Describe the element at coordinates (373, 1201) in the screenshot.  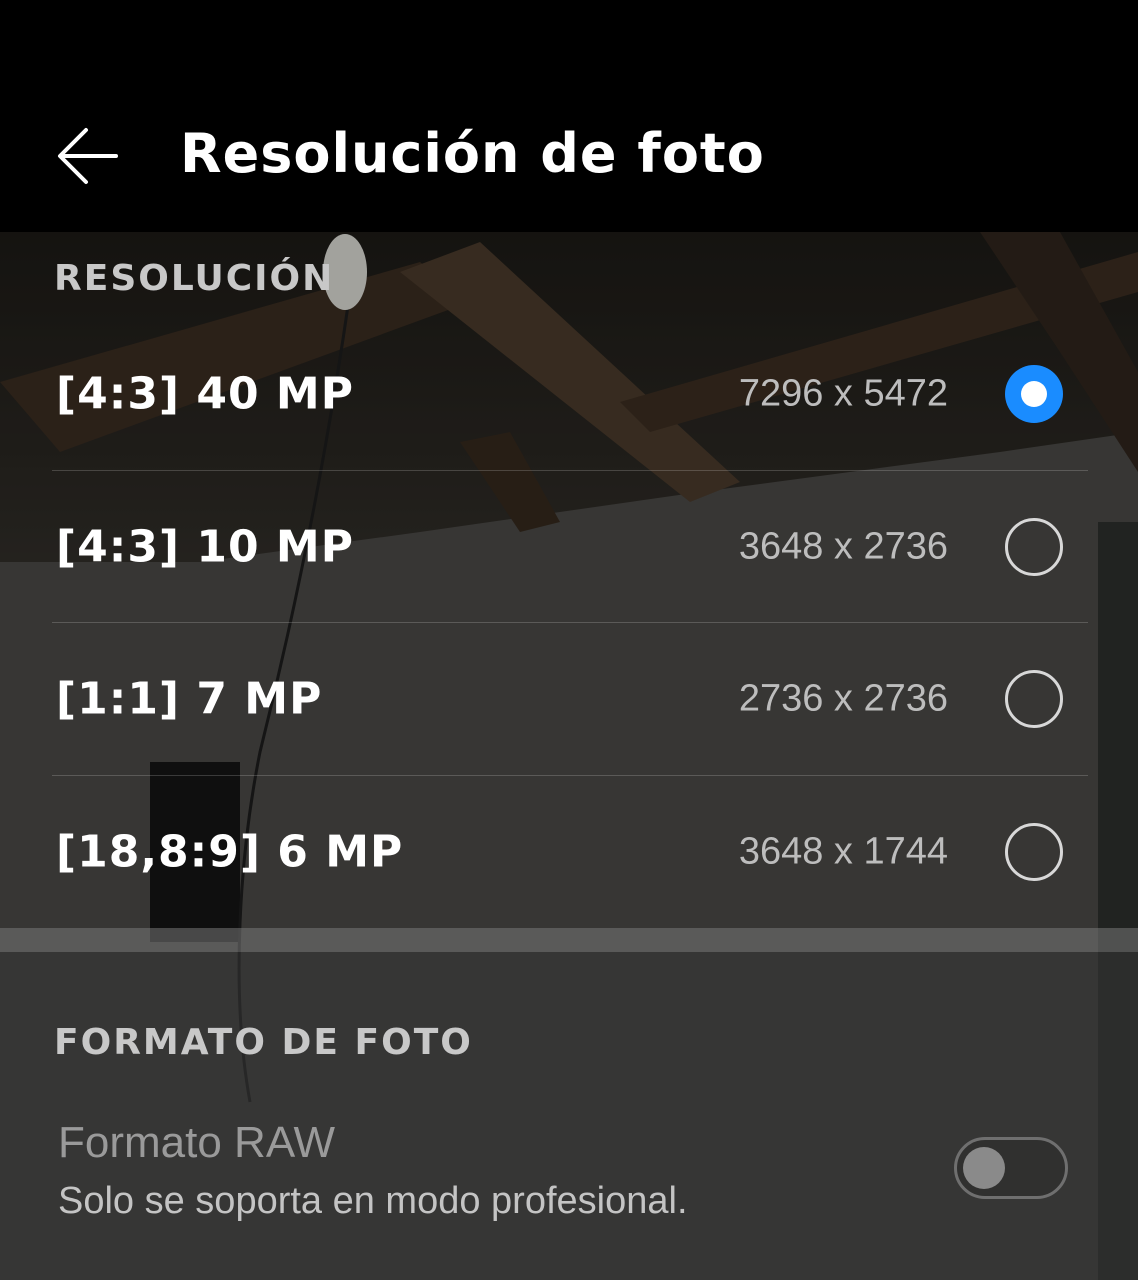
I see `raw-format-subtitle: Solo se soporta en modo profesional.` at that location.